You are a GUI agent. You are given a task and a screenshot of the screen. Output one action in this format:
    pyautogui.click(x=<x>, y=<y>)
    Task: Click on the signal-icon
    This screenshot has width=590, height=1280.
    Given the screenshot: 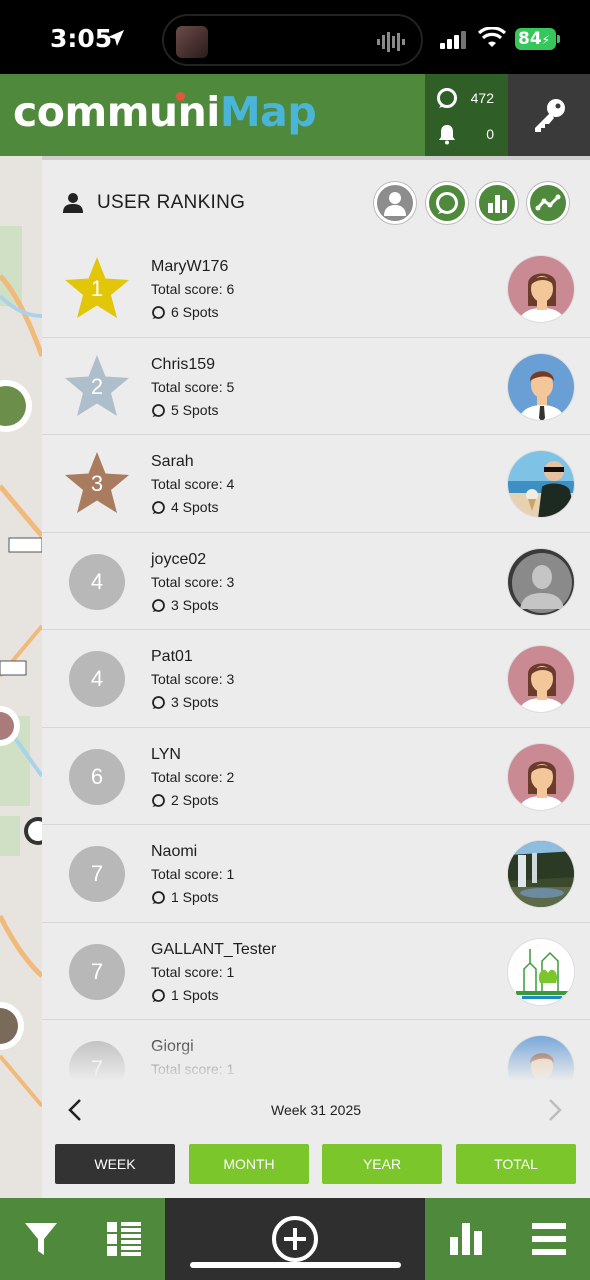 What is the action you would take?
    pyautogui.click(x=453, y=40)
    